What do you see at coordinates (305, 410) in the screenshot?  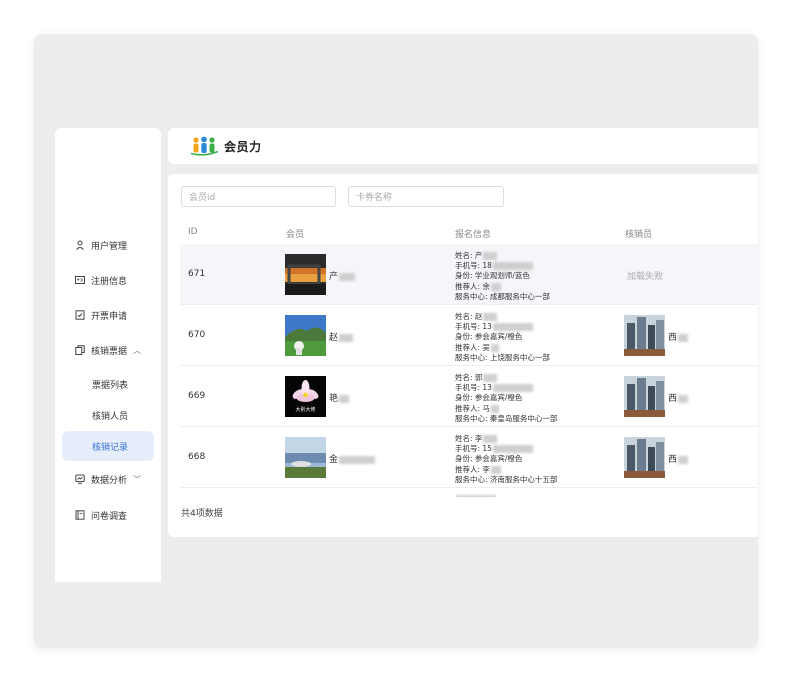 I see `avatar-caption: 大别大佬` at bounding box center [305, 410].